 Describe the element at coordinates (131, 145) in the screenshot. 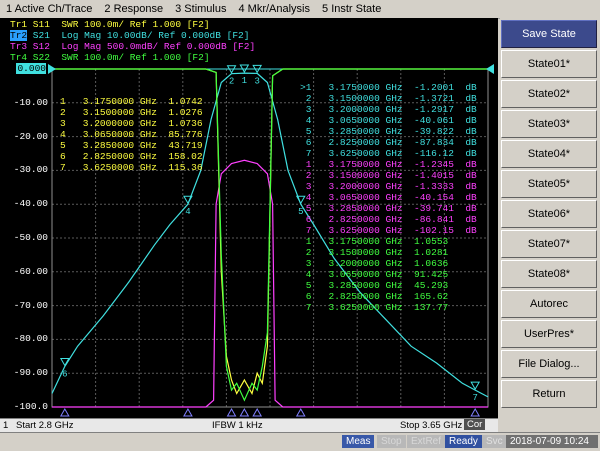

I see `marker-table-row: 5 3.2850000 GHz 43.719` at that location.